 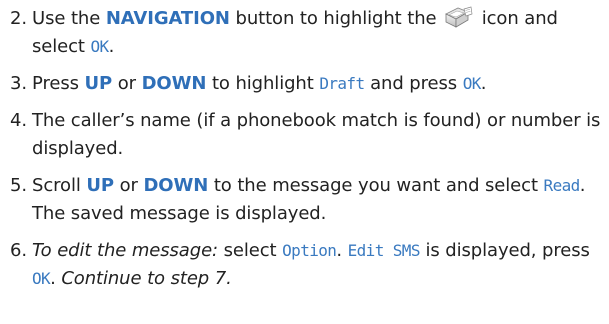 I want to click on step-text: button to highlight the, so click(x=336, y=18).